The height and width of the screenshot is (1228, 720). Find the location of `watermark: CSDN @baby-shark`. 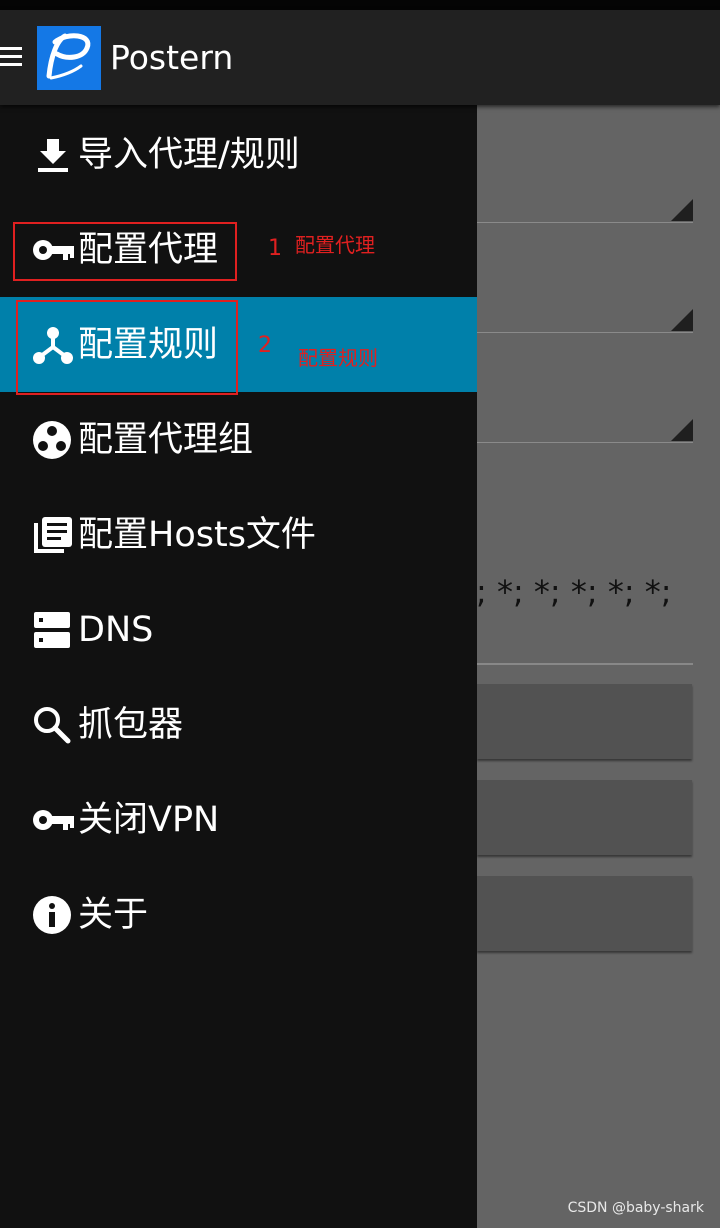

watermark: CSDN @baby-shark is located at coordinates (635, 1208).